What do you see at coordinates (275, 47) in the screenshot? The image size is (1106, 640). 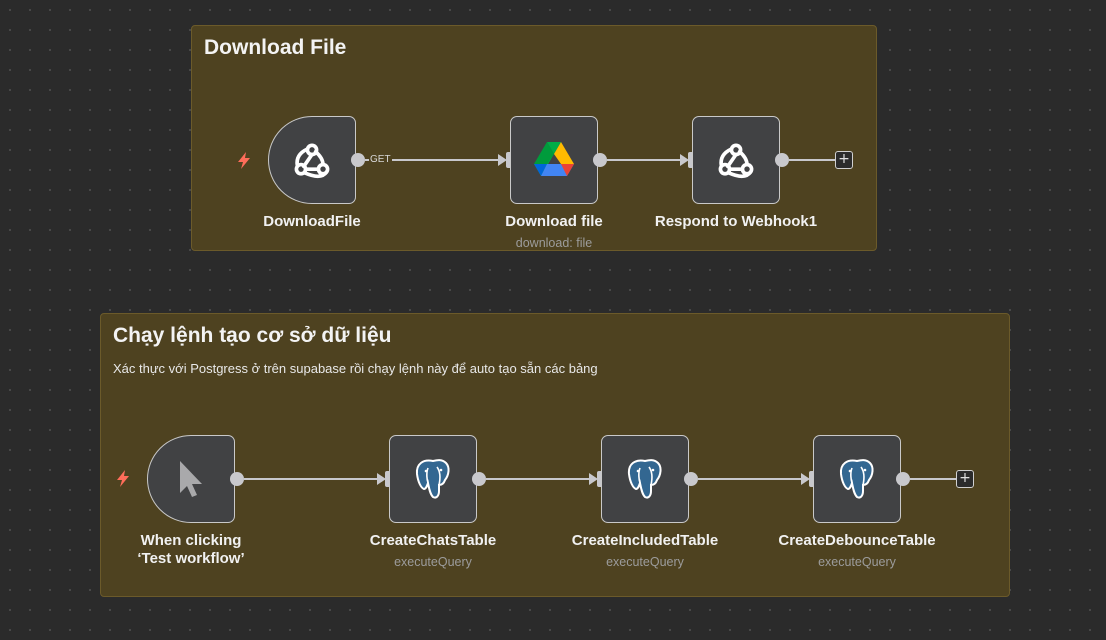 I see `sticky-title: Download File` at bounding box center [275, 47].